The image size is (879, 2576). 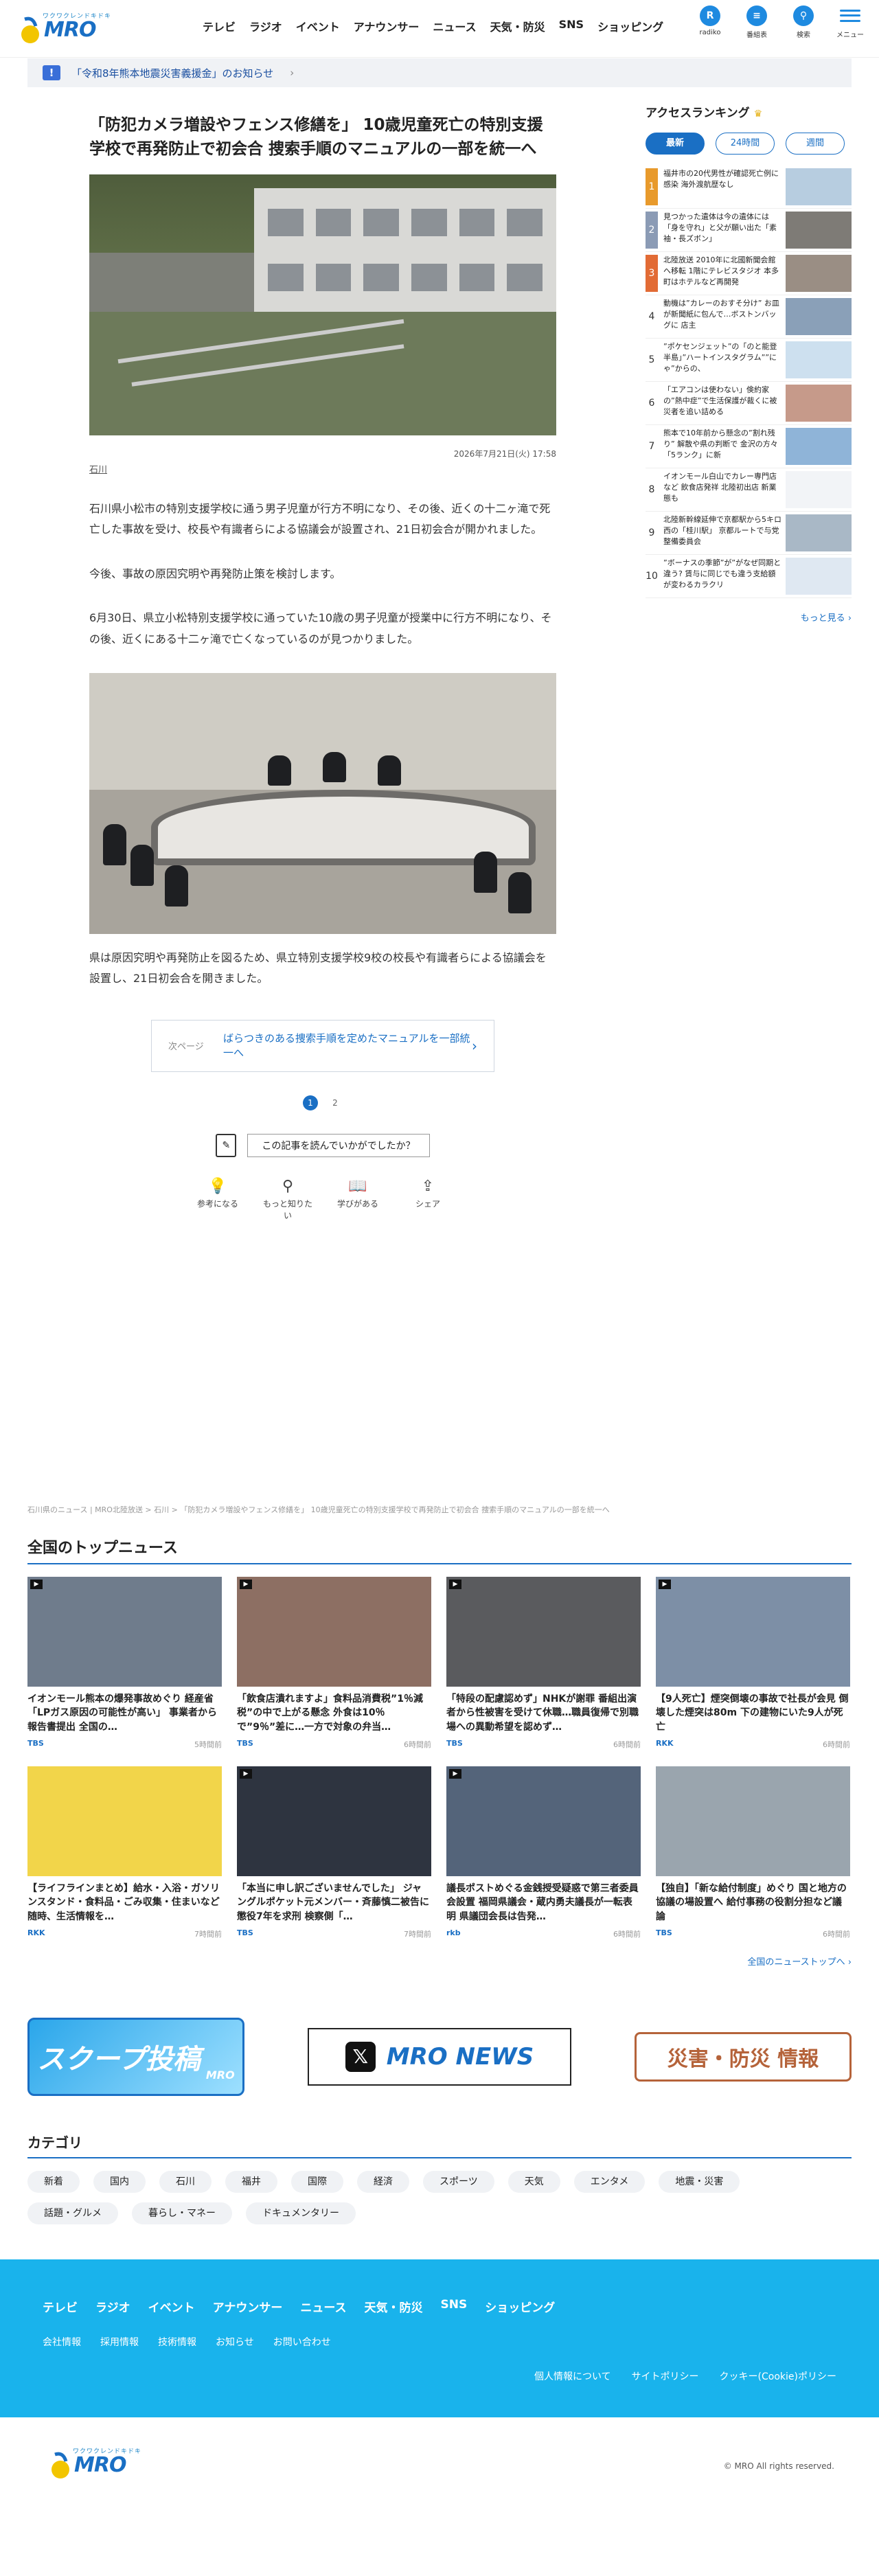 I want to click on ranking-item: 5 ”ポケセンジェット”の「のと能登半島」”ハートインスタグラム””にゃ”からの、, so click(x=749, y=360).